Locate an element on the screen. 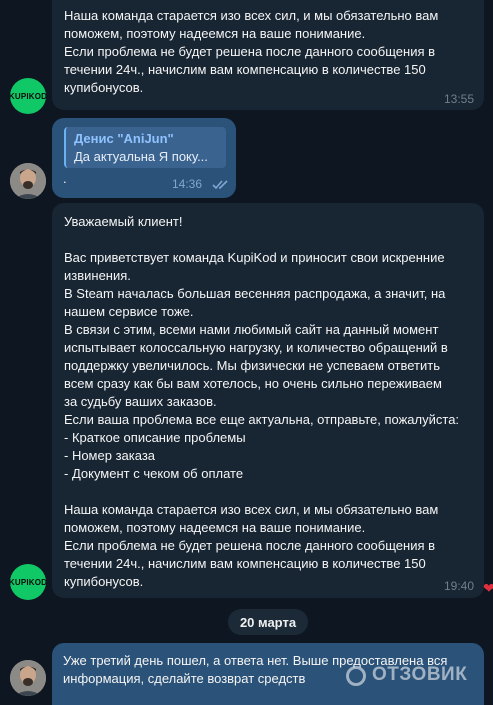 This screenshot has height=705, width=493. heart-reaction-icon: ❤ is located at coordinates (488, 588).